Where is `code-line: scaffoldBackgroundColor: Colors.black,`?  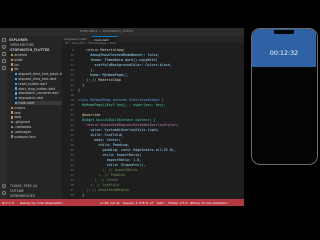 code-line: scaffoldBackgroundColor: Colors.black, is located at coordinates (125, 65).